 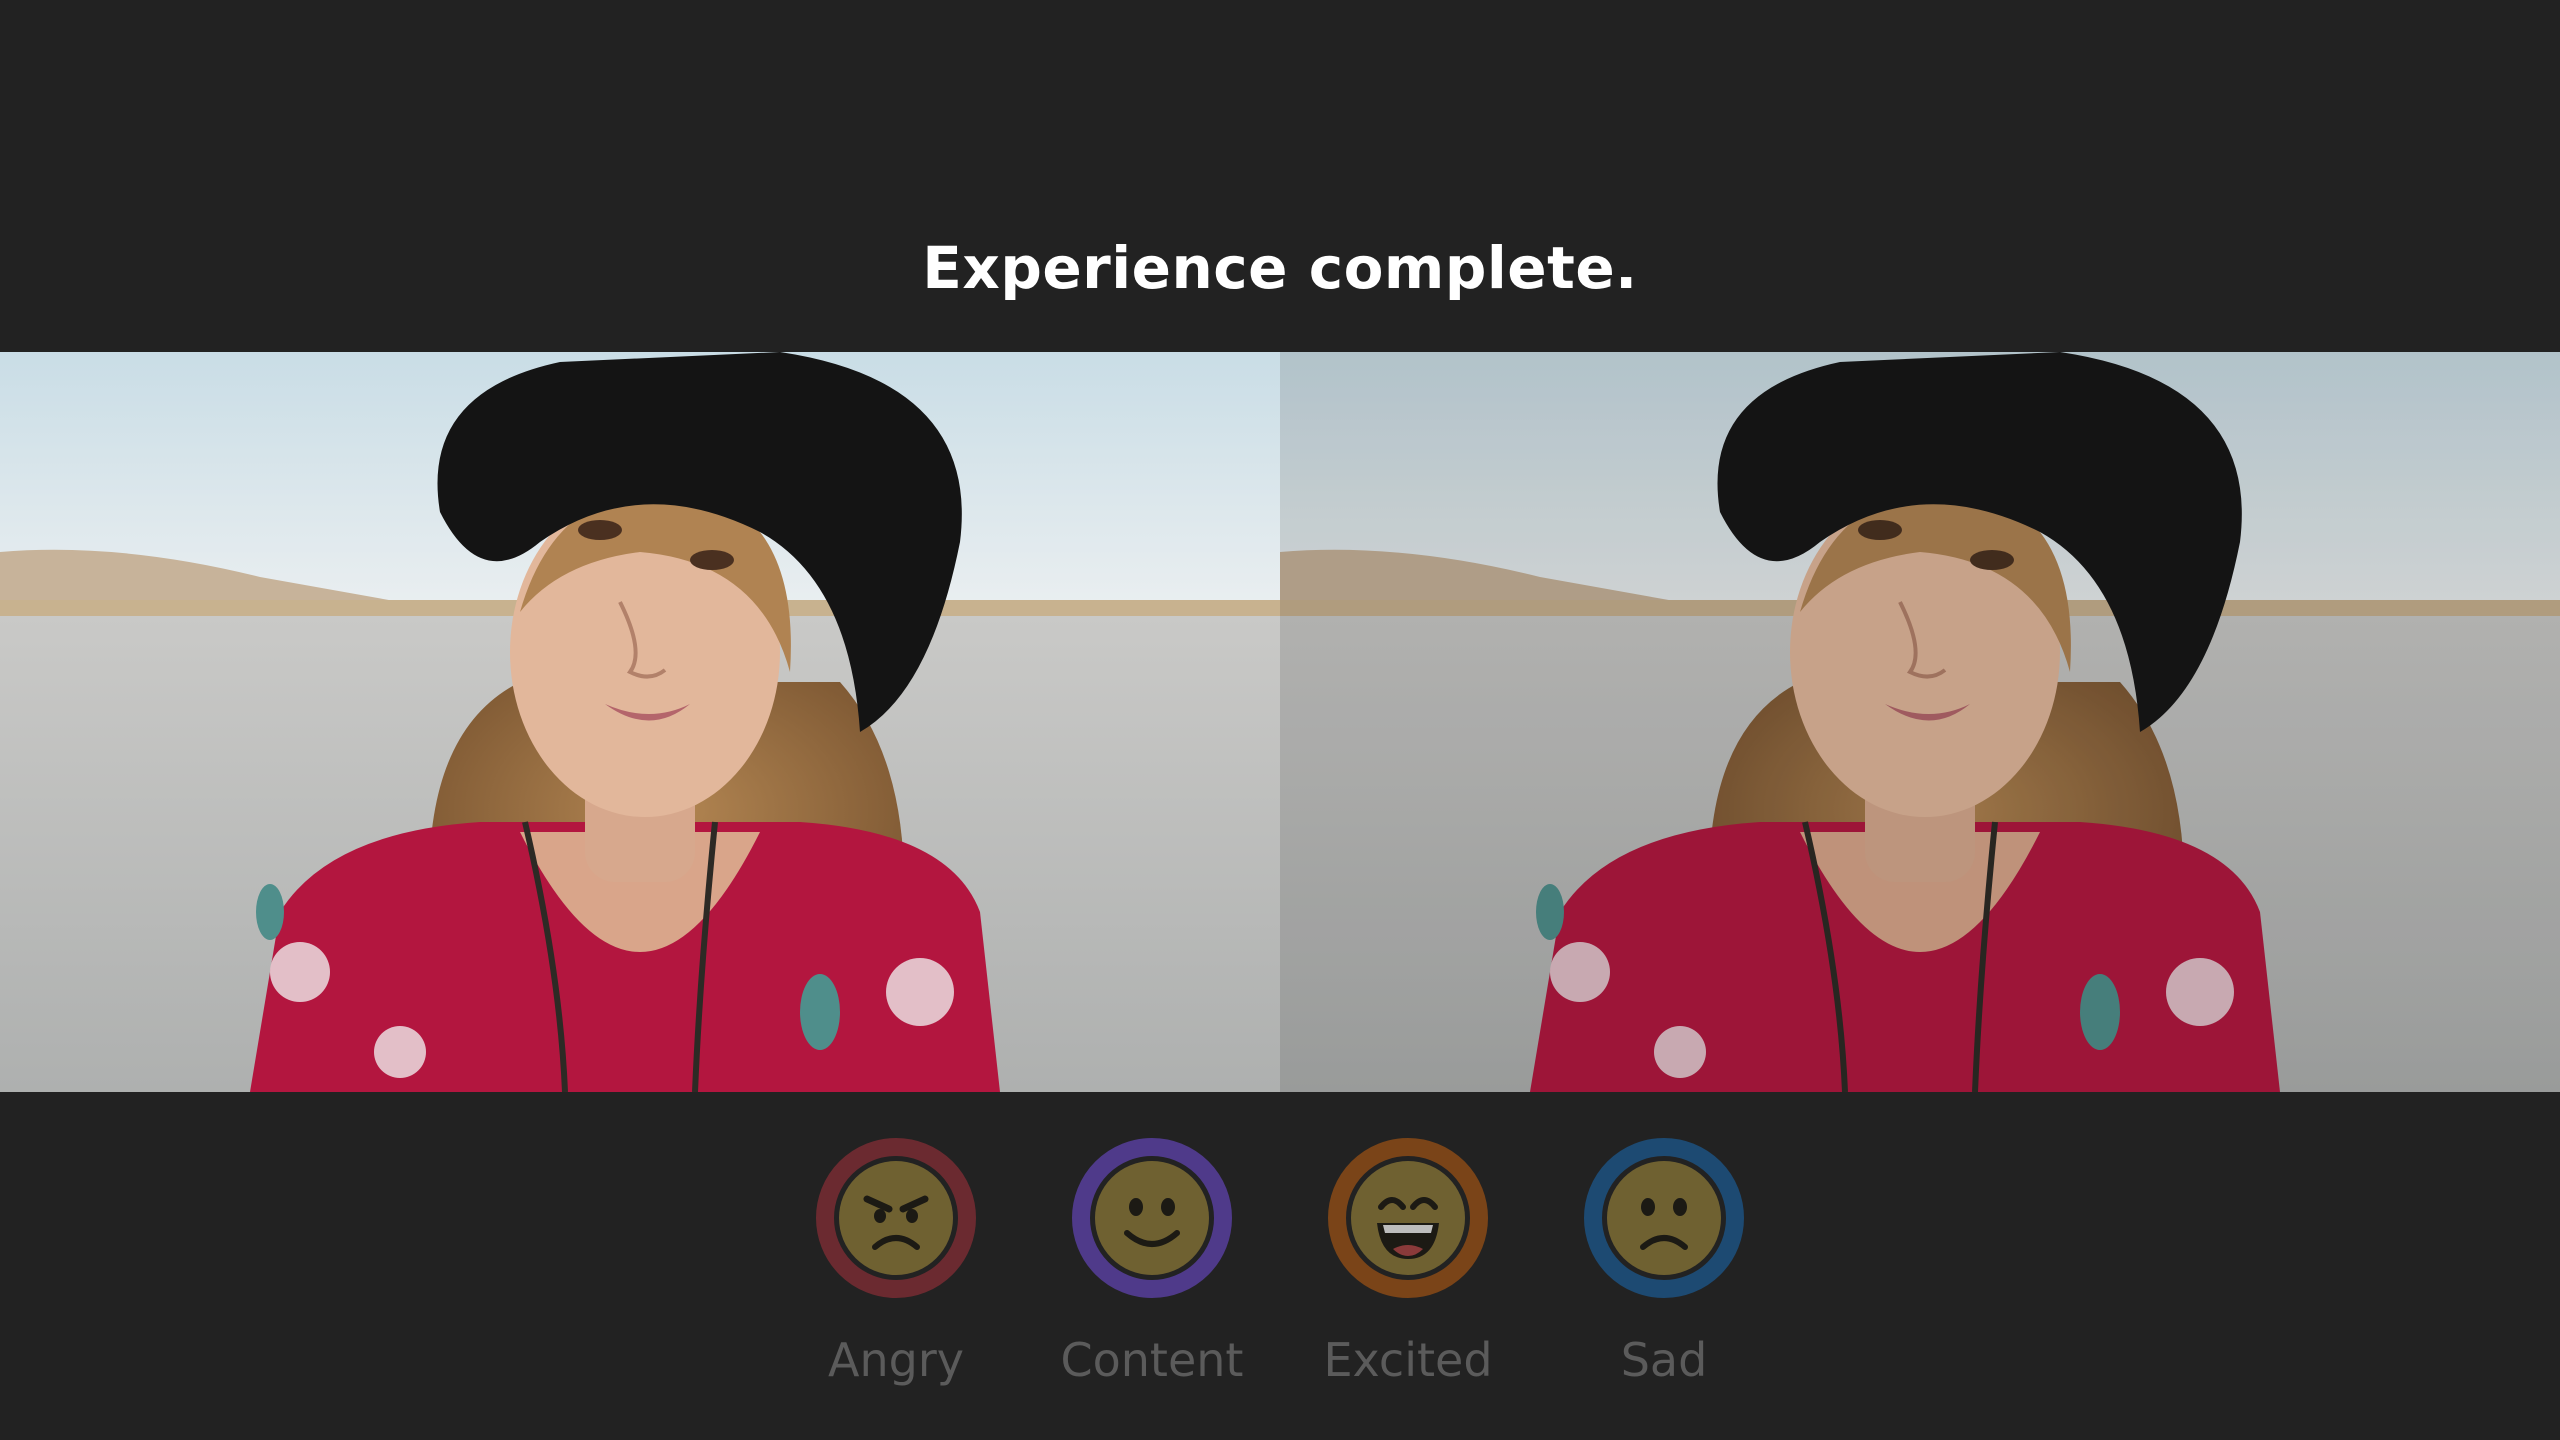 I want to click on grinning-face-icon, so click(x=1408, y=1218).